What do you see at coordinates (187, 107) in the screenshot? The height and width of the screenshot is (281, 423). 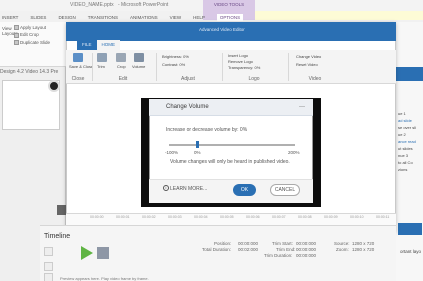 I see `dialog-title: Change Volume` at bounding box center [187, 107].